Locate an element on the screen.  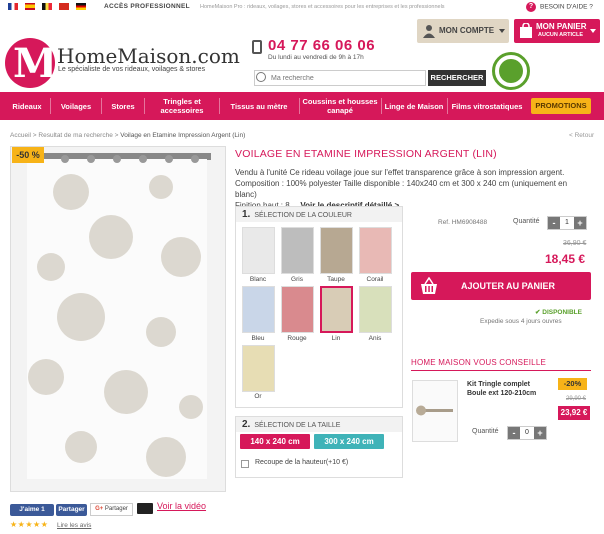
search-box is located at coordinates (340, 78).